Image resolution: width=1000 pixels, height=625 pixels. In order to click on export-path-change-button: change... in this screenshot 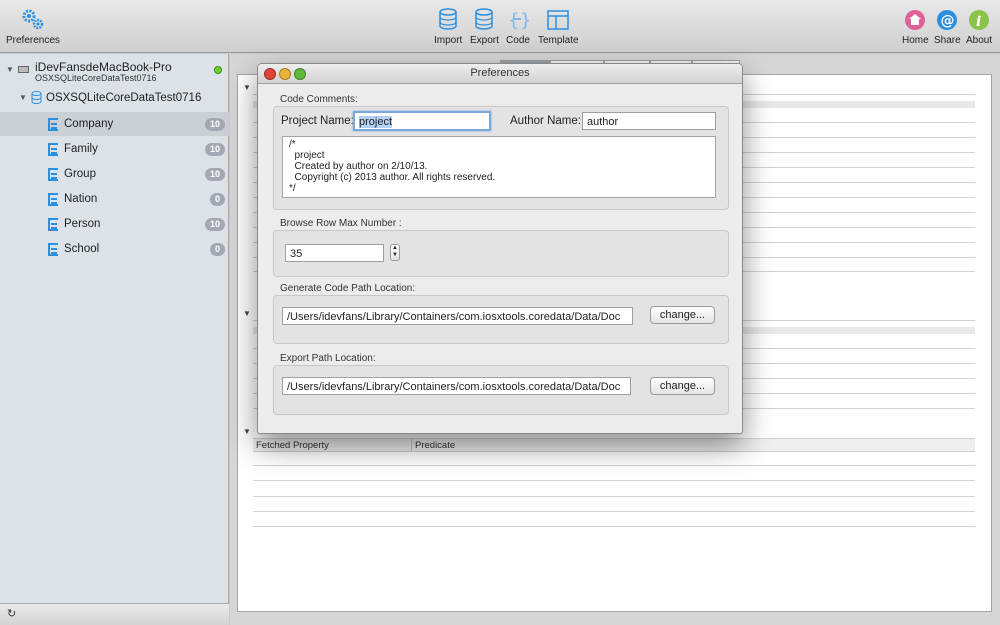, I will do `click(682, 386)`.